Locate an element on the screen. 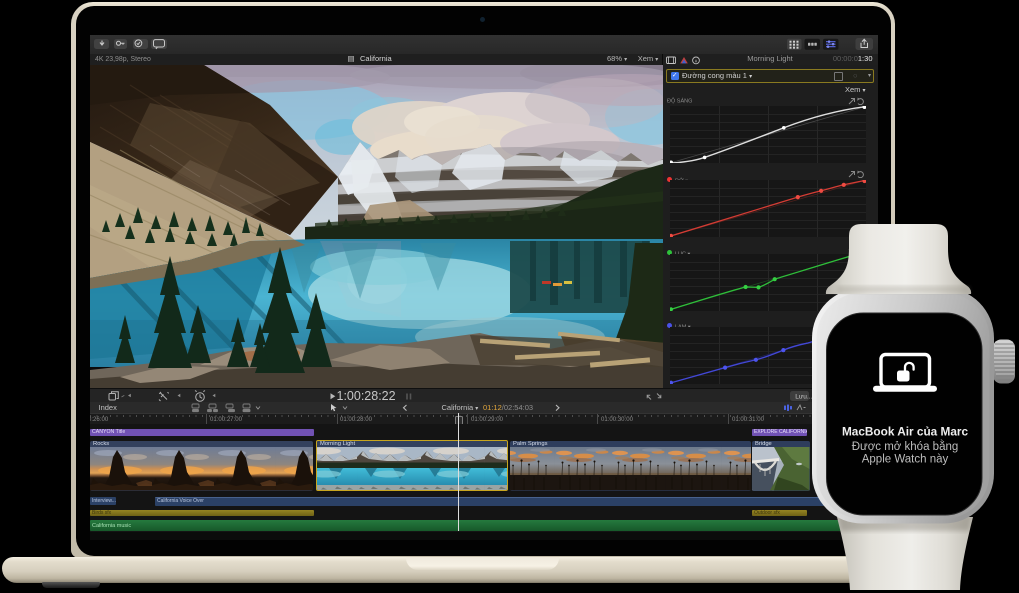 The width and height of the screenshot is (1019, 593). svg-text: Apple Watch này is located at coordinates (905, 460).